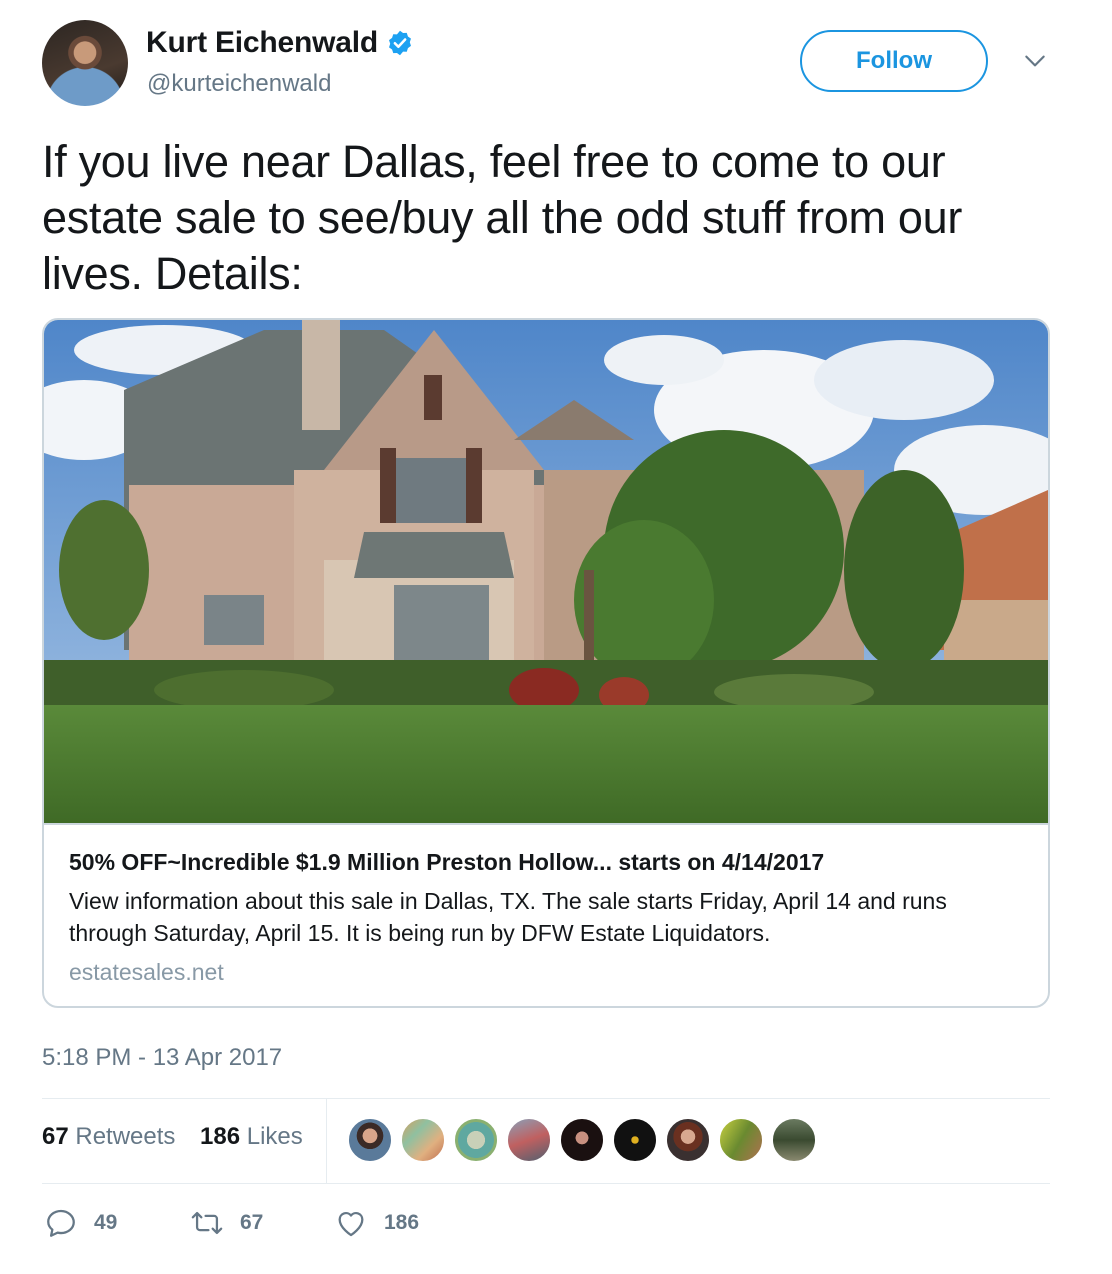 This screenshot has height=1274, width=1112. What do you see at coordinates (207, 1223) in the screenshot?
I see `retweet-icon` at bounding box center [207, 1223].